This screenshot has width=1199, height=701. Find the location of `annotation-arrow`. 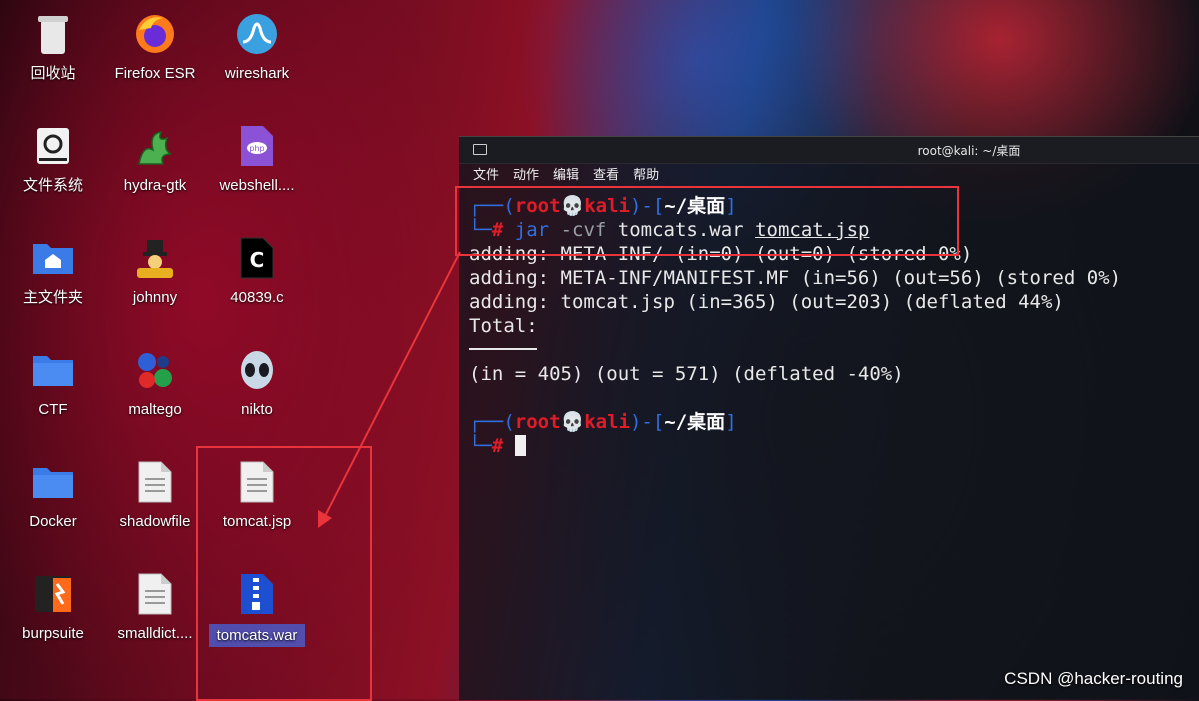

annotation-arrow is located at coordinates (389, 389).